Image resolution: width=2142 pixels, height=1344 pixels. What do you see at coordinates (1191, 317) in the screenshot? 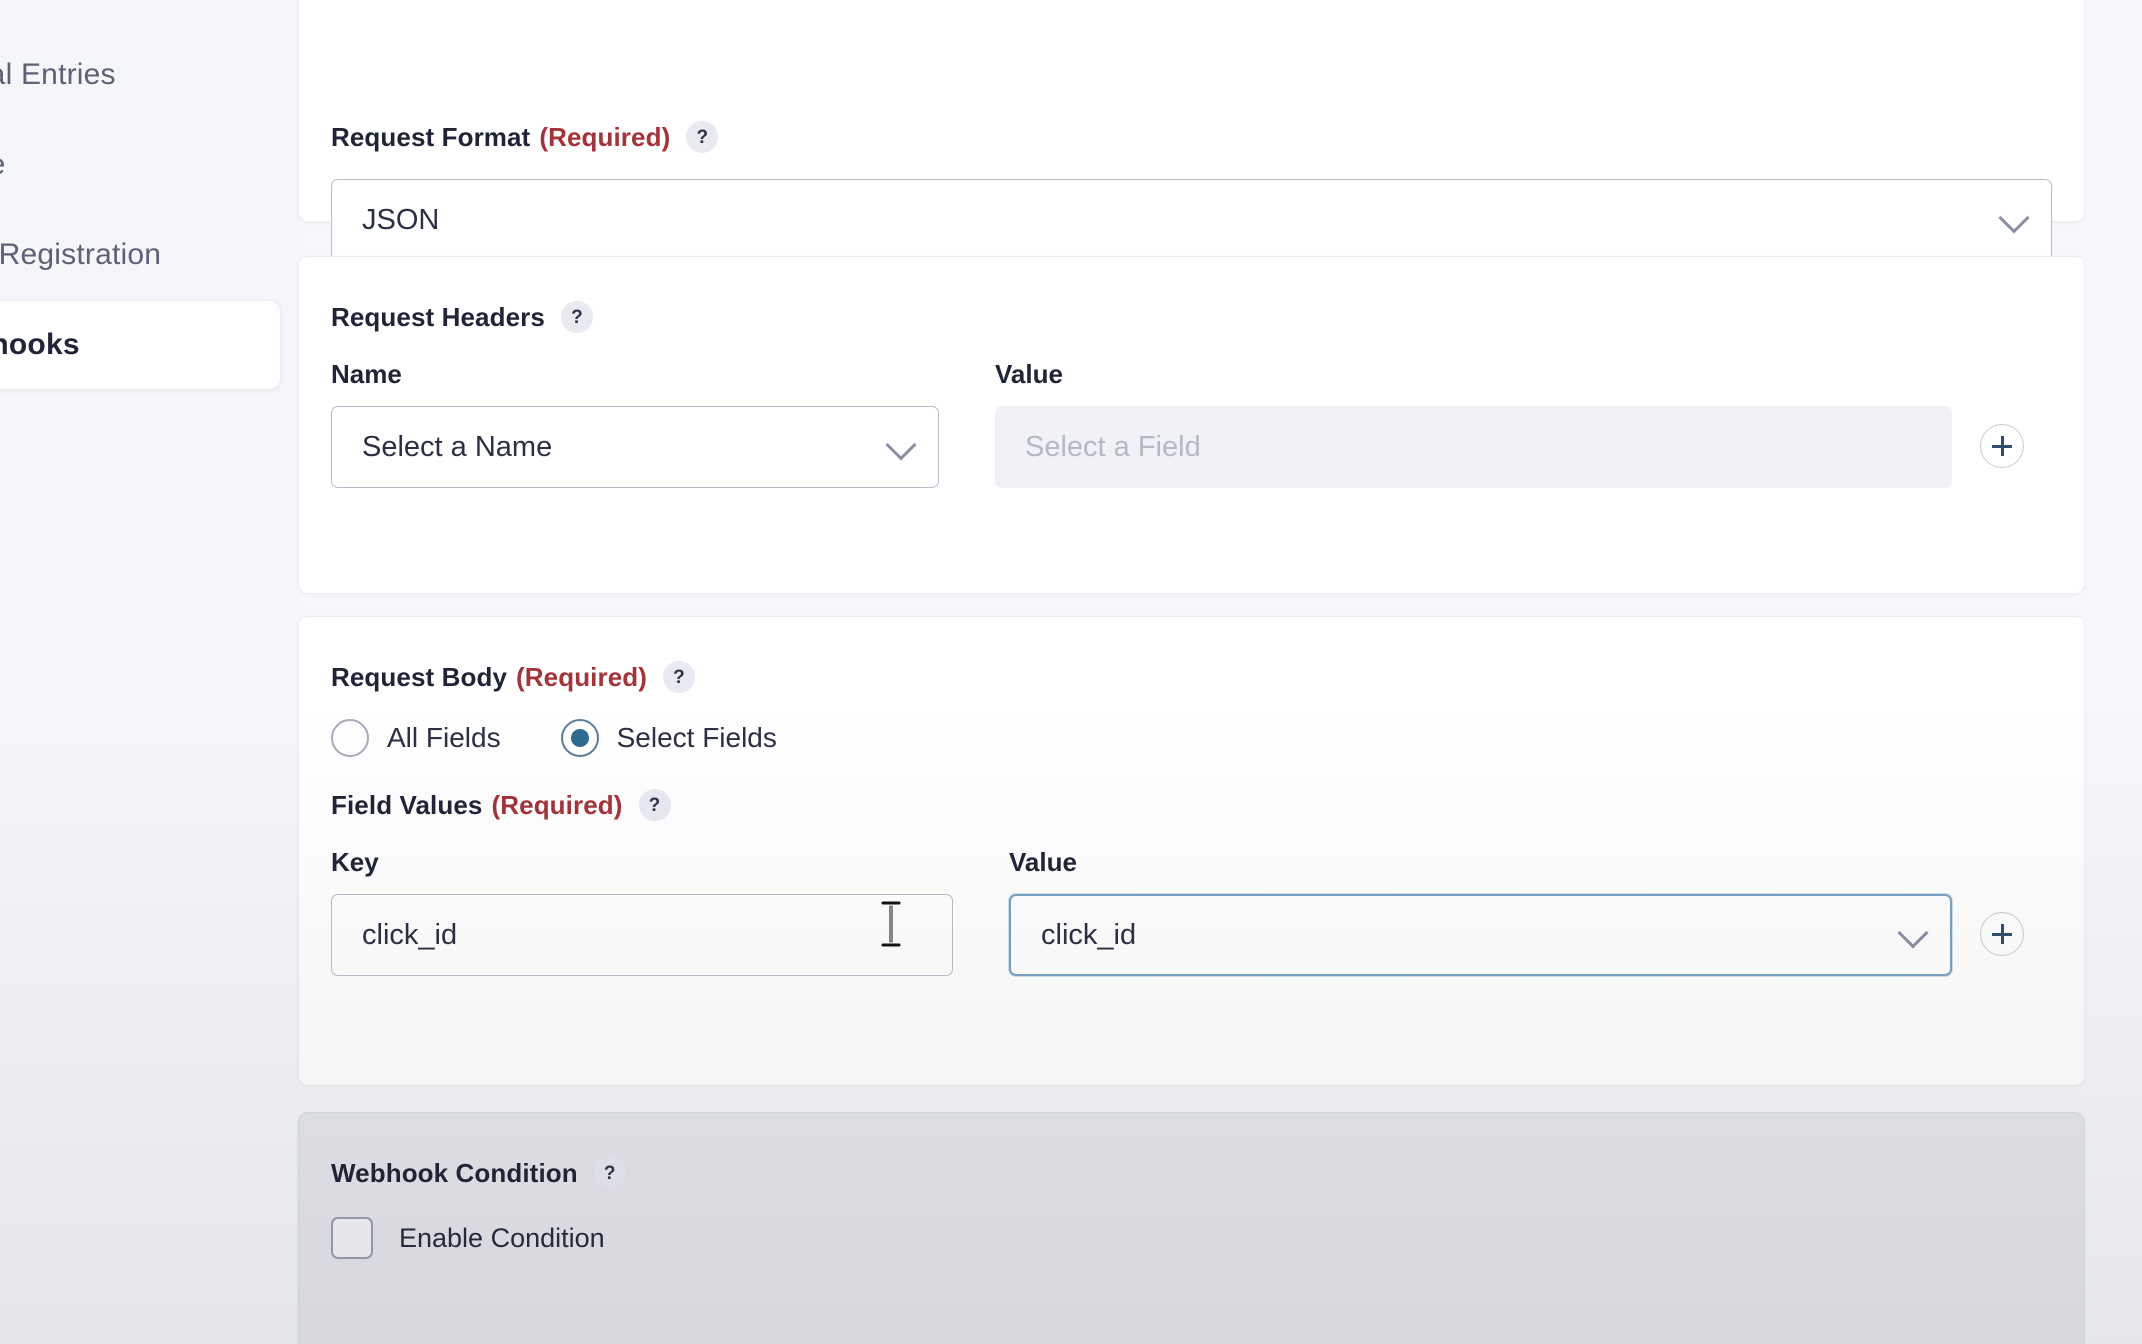
I see `request-headers-label: Request Headers ?` at bounding box center [1191, 317].